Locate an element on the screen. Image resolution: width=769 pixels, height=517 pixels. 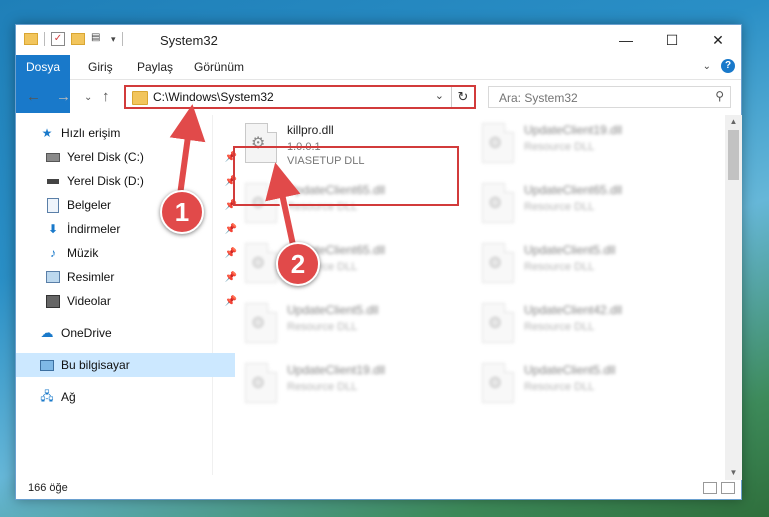
annotation-arrows is located at coordinates (235, 175).